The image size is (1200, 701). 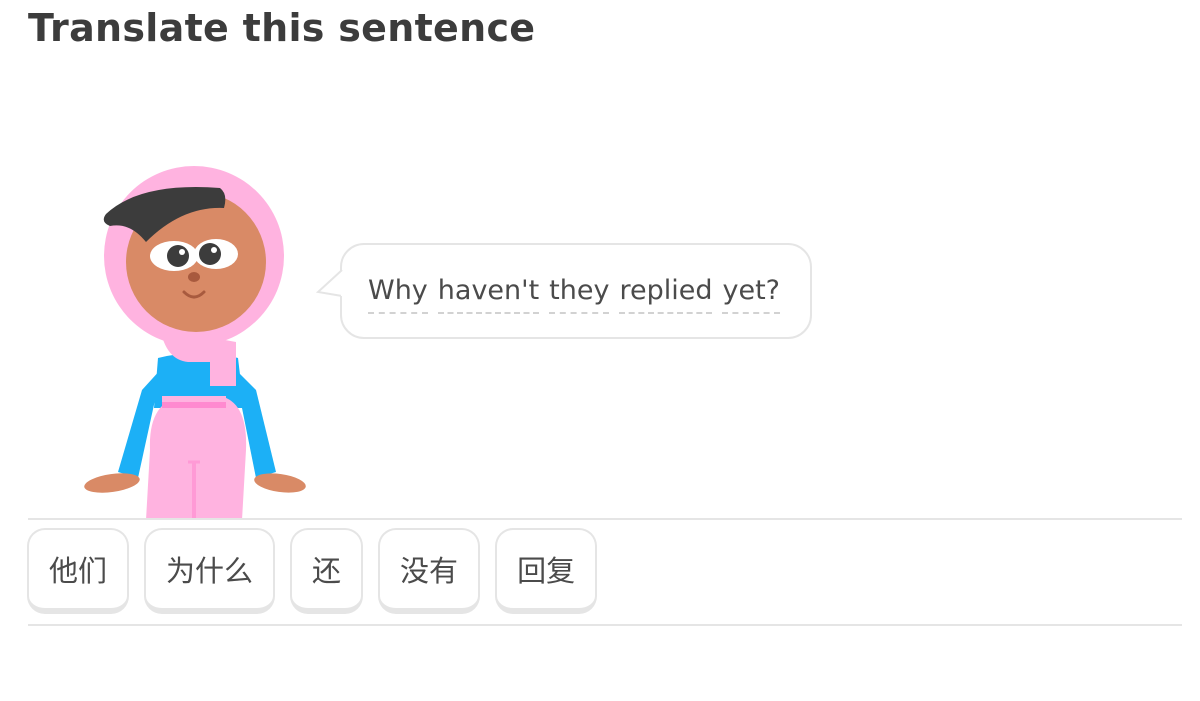 I want to click on prompt-word: Why, so click(x=398, y=293).